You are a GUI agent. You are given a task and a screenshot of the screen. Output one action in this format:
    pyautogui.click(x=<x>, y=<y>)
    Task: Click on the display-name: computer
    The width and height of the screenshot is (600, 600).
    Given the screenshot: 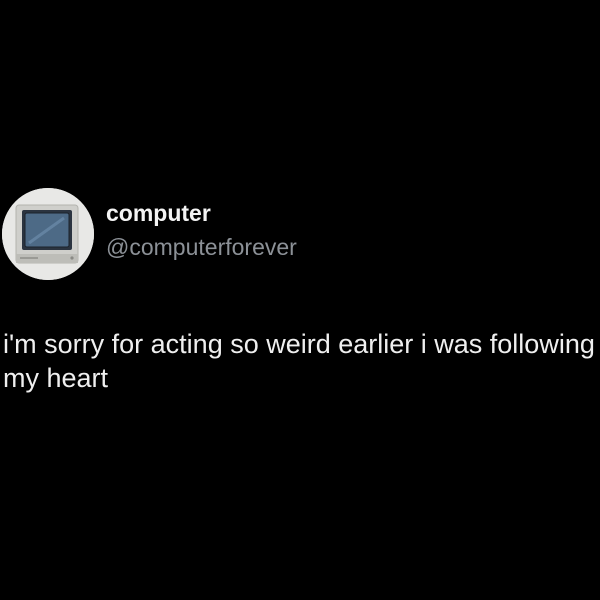 What is the action you would take?
    pyautogui.click(x=158, y=213)
    